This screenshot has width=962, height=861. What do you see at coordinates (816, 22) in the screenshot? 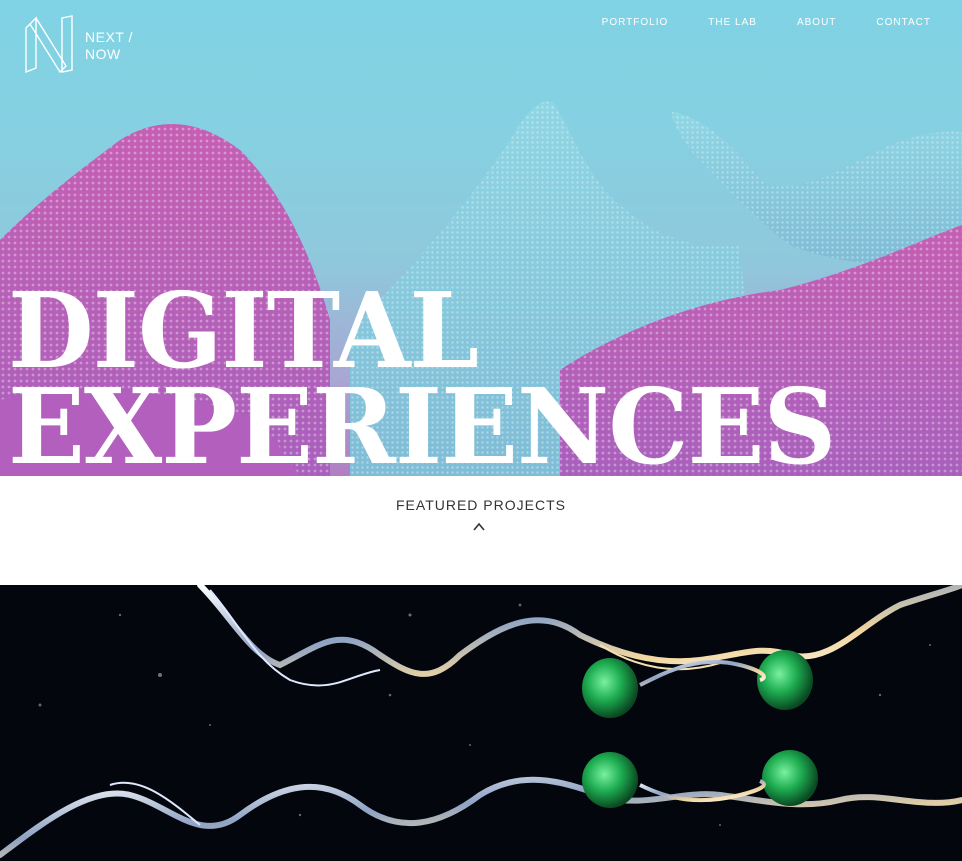
I see `nav-about: ABOUT` at bounding box center [816, 22].